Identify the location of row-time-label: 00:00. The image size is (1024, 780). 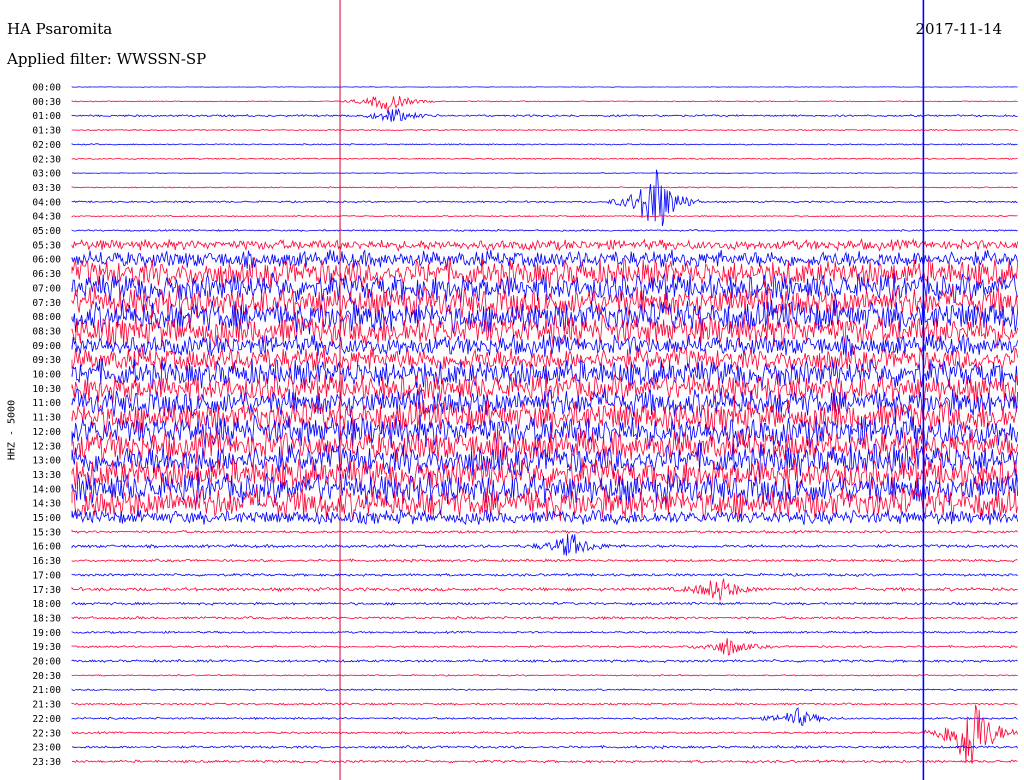
(46, 88).